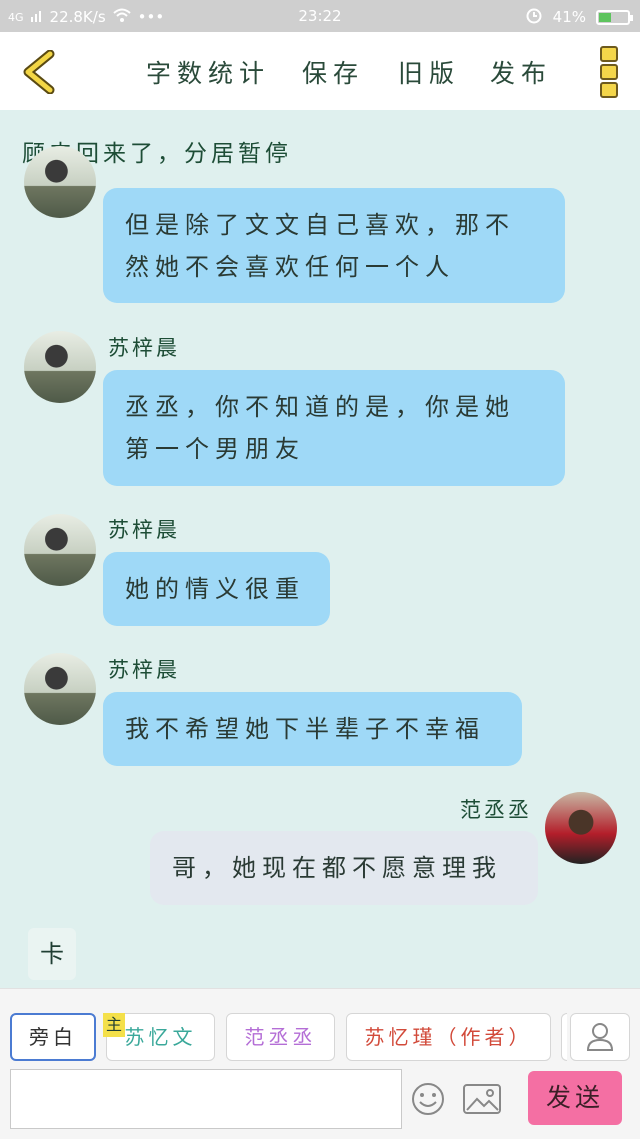  What do you see at coordinates (320, 16) in the screenshot?
I see `status-bar: 4G 22.8K/s ••• 23:22 41%` at bounding box center [320, 16].